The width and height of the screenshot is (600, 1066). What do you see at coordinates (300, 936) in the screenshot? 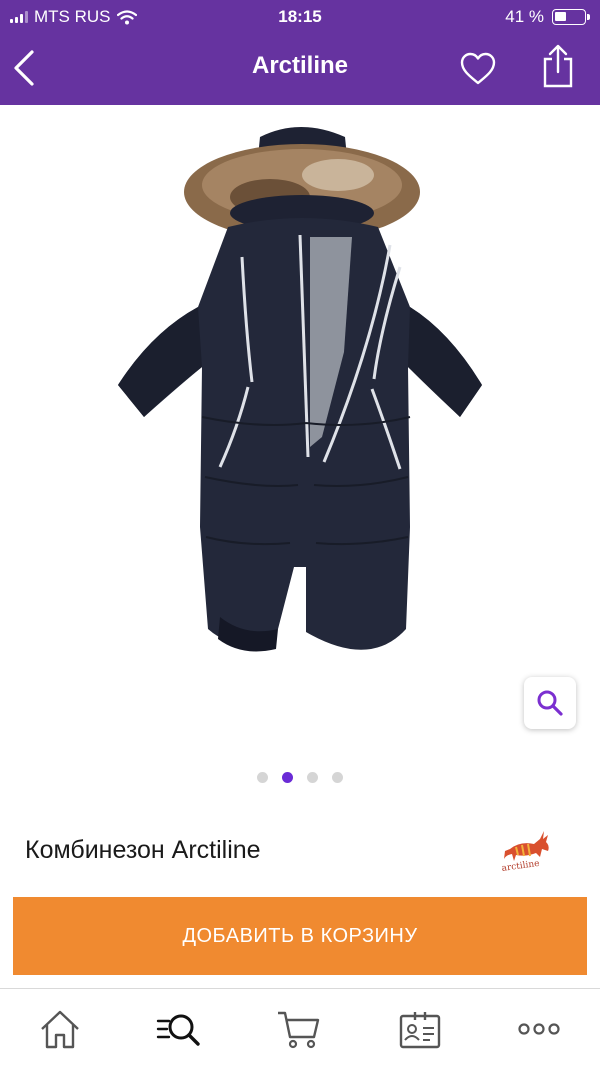
I see `add-to-cart-button: ДОБАВИТЬ В КОРЗИНУ` at bounding box center [300, 936].